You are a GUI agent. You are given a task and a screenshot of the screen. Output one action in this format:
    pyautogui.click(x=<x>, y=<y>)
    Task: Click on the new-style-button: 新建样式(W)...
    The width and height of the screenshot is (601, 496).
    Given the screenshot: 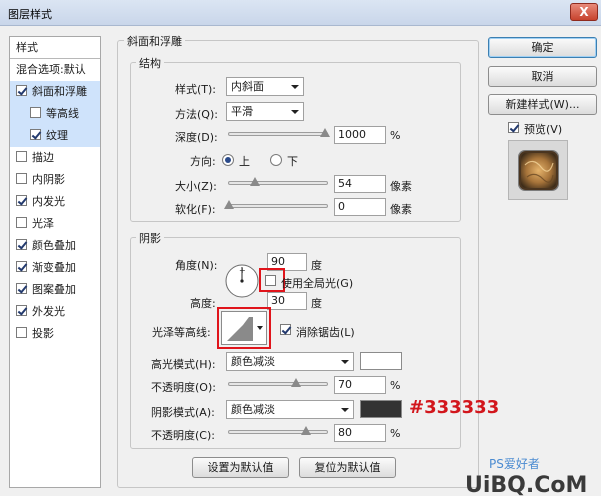 What is the action you would take?
    pyautogui.click(x=542, y=104)
    